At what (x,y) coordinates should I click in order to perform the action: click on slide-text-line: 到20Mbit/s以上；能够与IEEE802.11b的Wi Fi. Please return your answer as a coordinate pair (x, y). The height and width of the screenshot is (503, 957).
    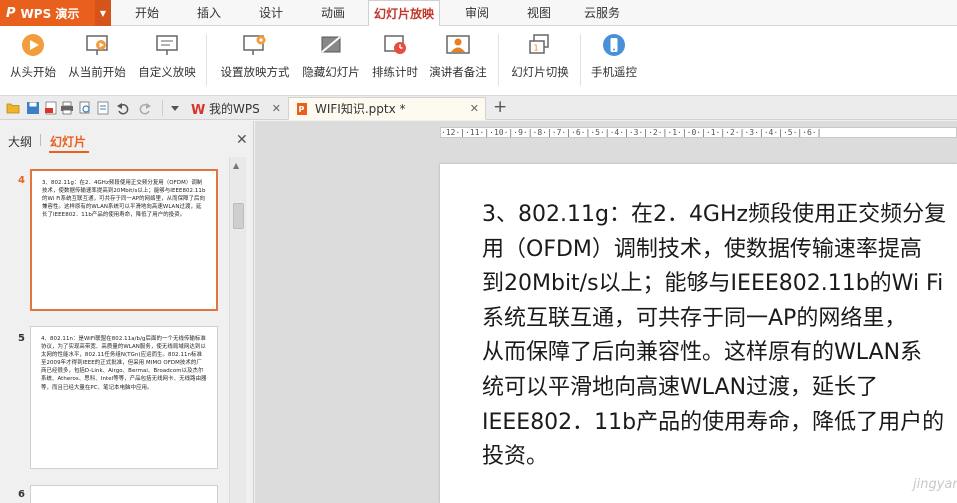
    Looking at the image, I should click on (713, 284).